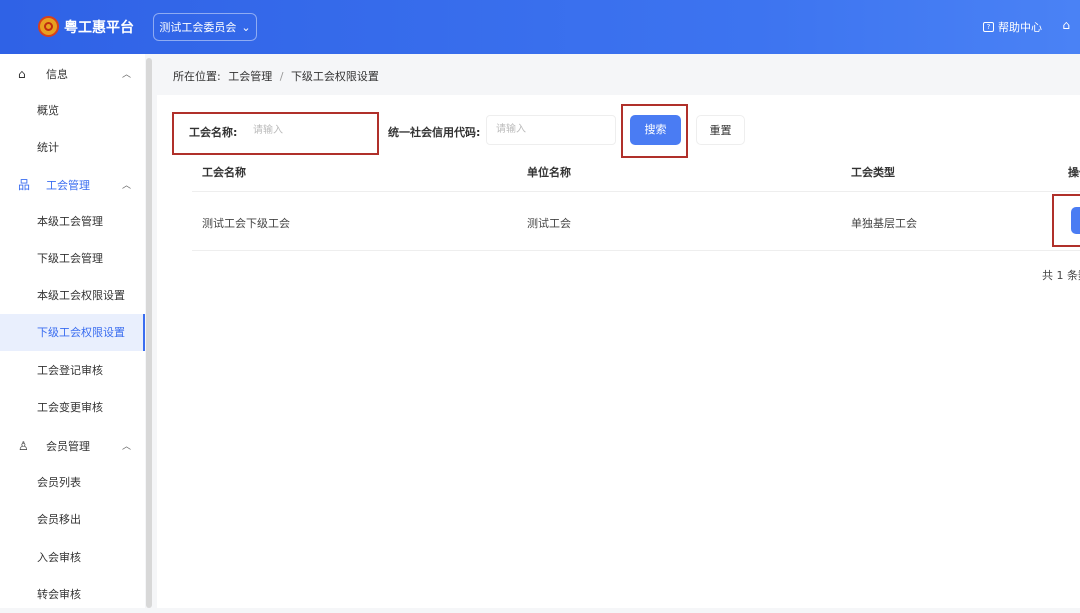  Describe the element at coordinates (72, 407) in the screenshot. I see `sidebar-item-change-review: 工会变更审核` at that location.